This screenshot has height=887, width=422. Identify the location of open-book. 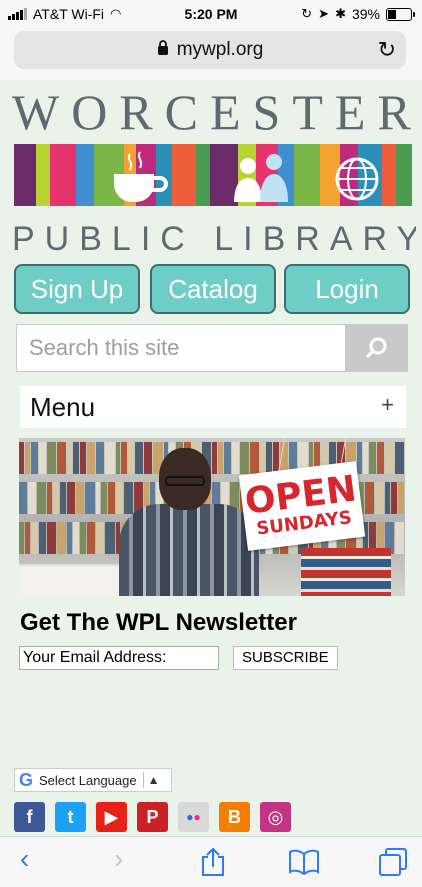
(74, 580).